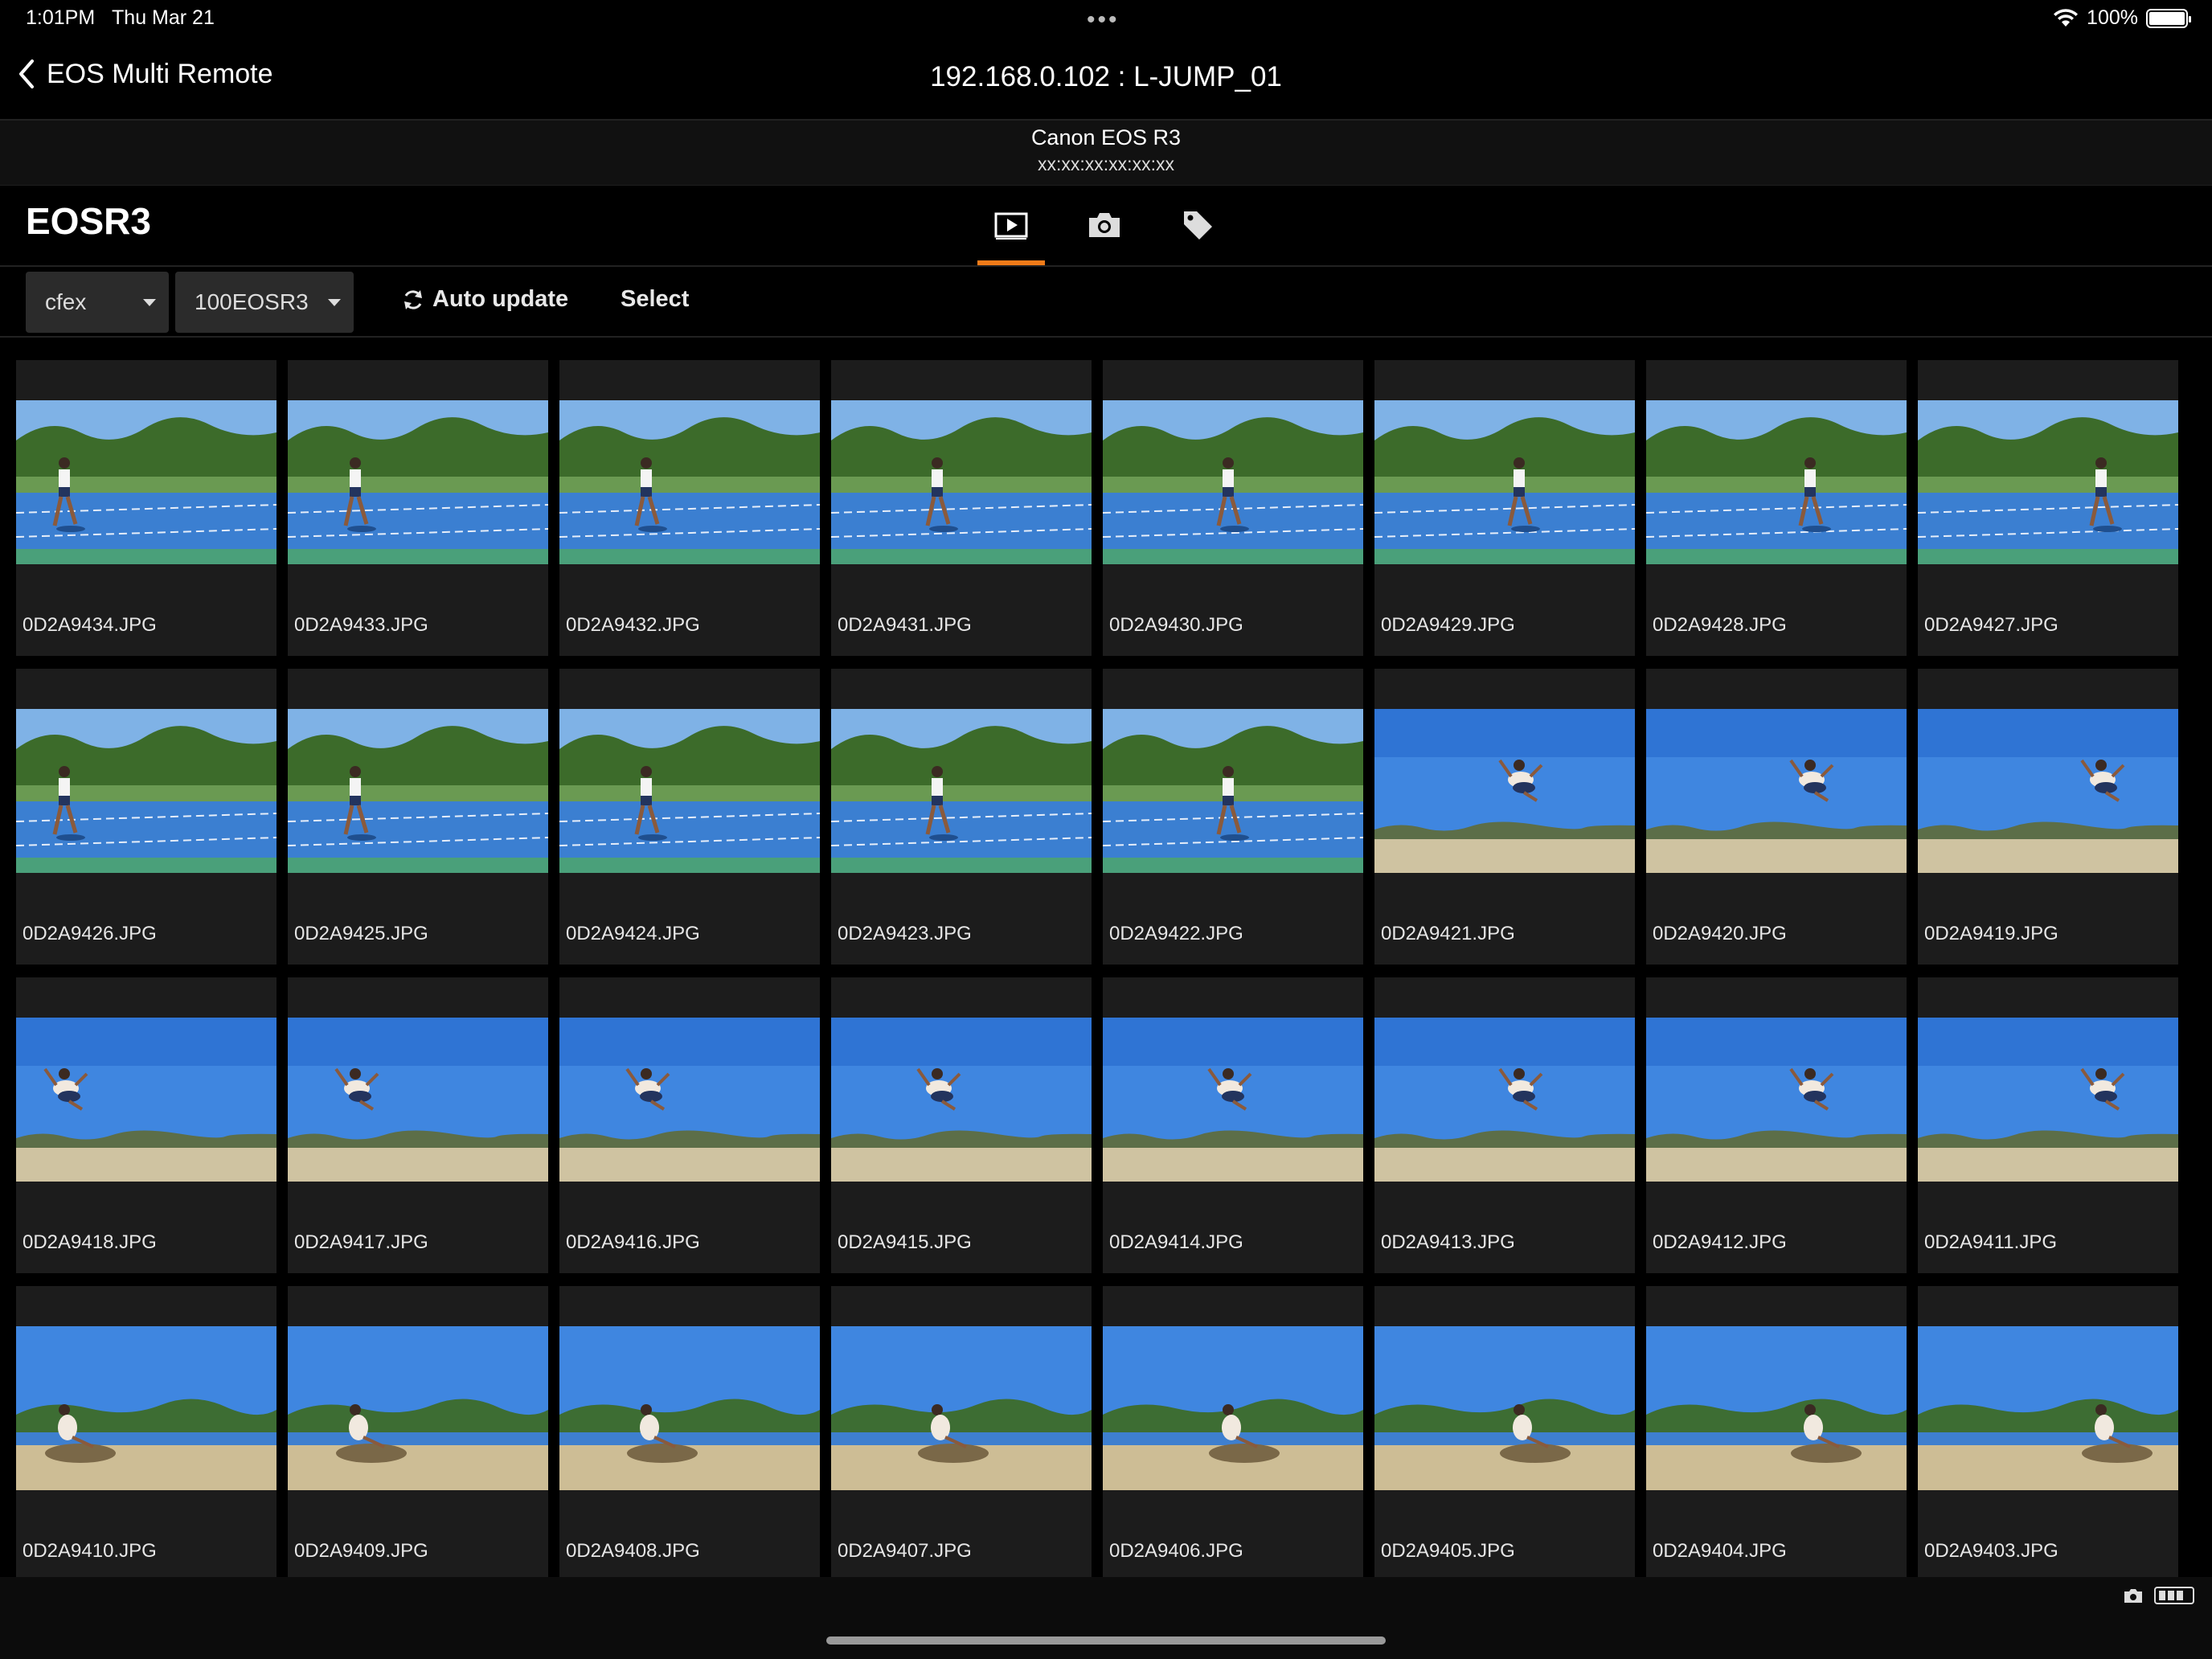 The height and width of the screenshot is (1659, 2212). I want to click on status-bar: 1:01PM Thu Mar 21 ••• 100%, so click(1106, 19).